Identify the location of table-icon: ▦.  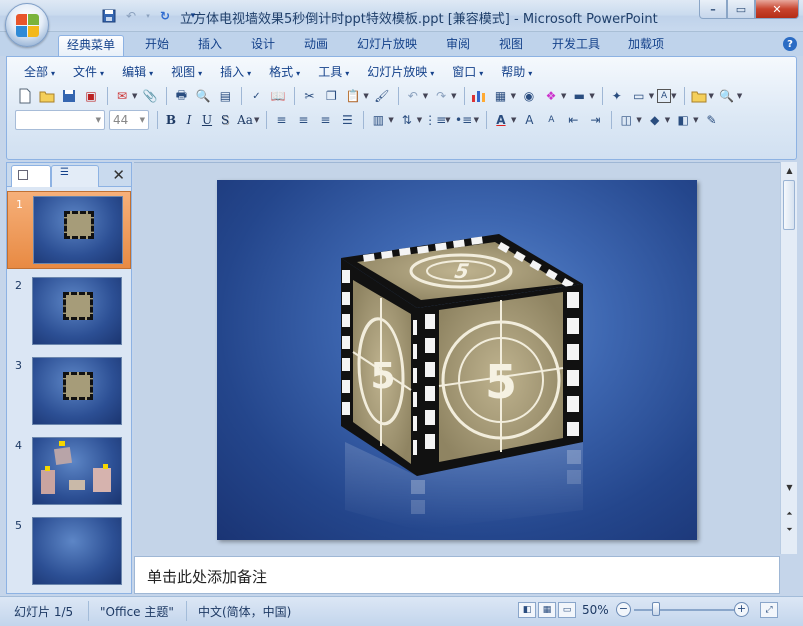
(501, 96).